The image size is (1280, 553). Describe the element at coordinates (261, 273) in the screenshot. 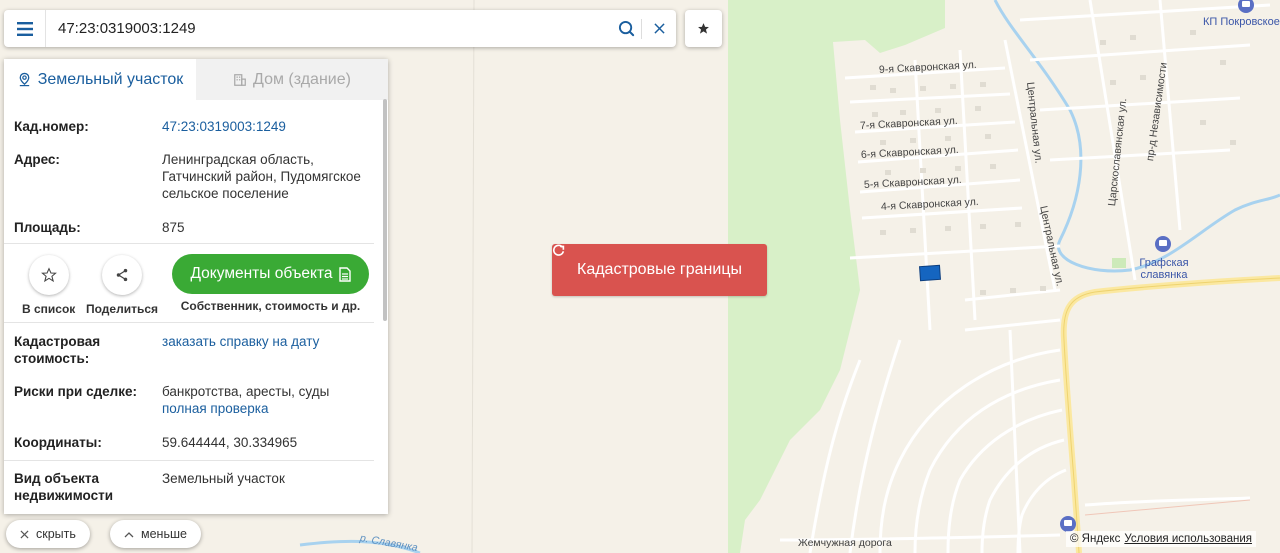

I see `documents-label: Документы объекта` at that location.